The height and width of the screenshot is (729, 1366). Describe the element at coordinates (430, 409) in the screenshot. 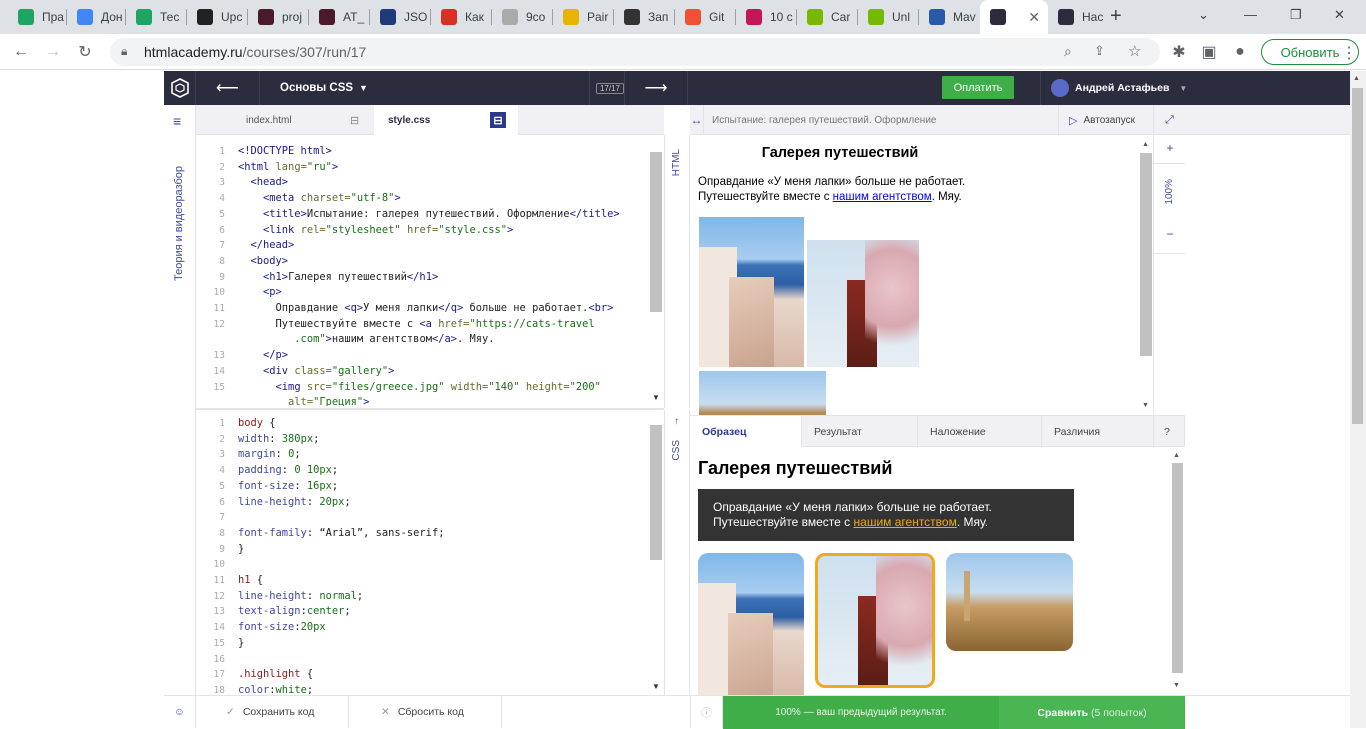

I see `pane-divider` at that location.